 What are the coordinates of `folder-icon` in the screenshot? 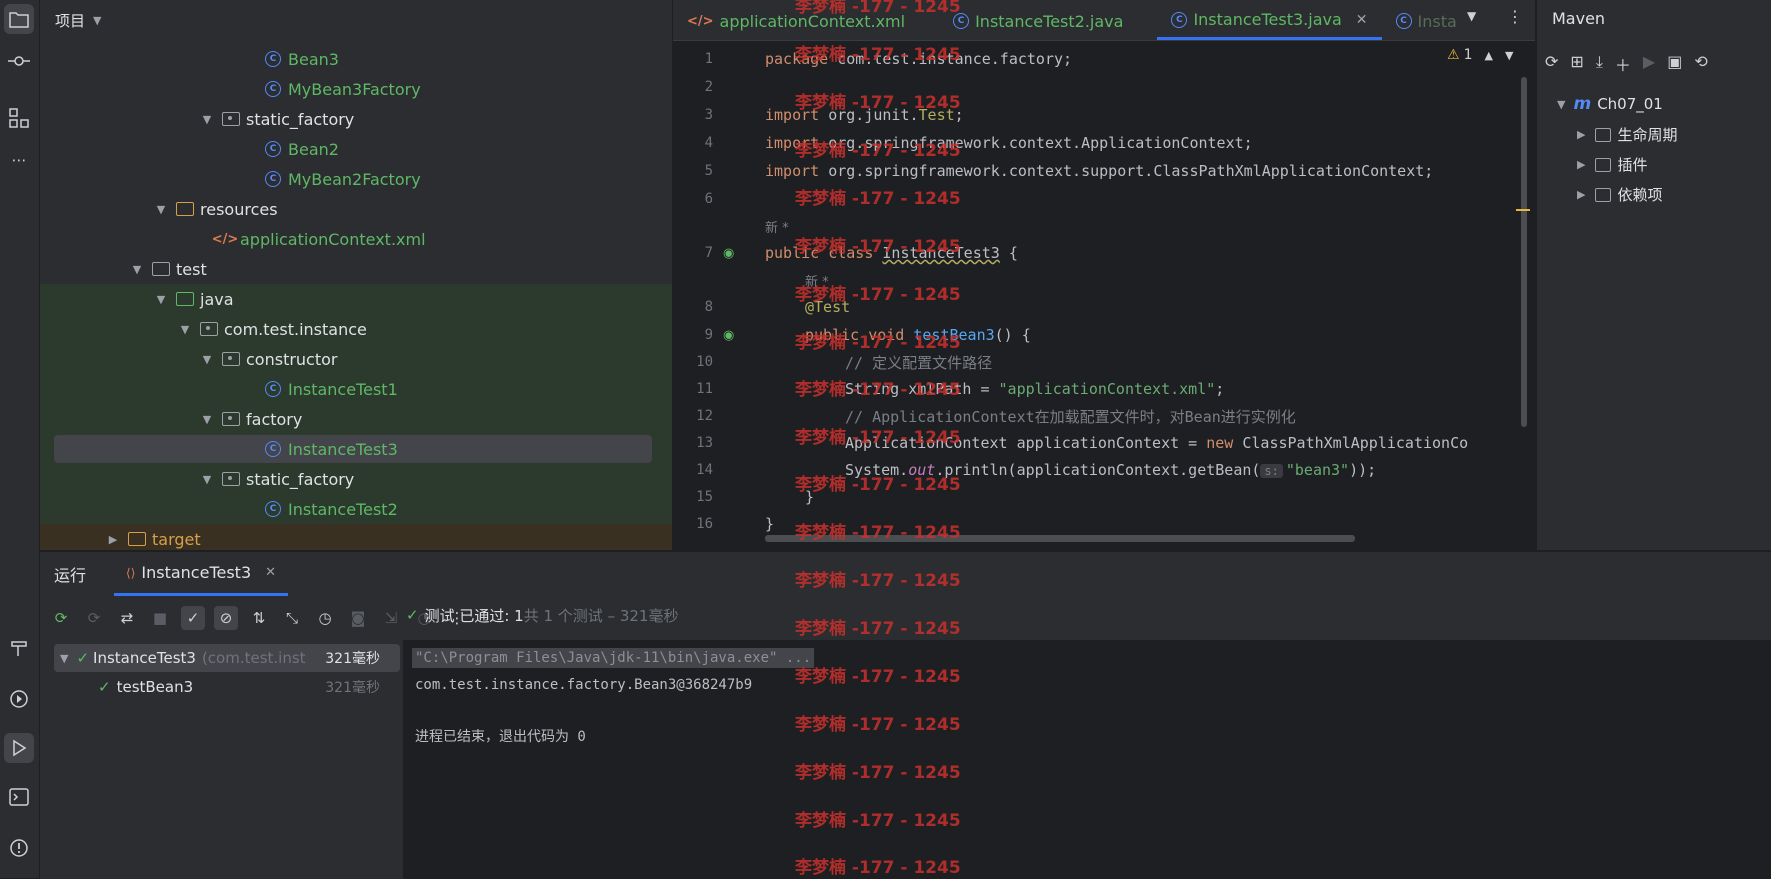 It's located at (161, 269).